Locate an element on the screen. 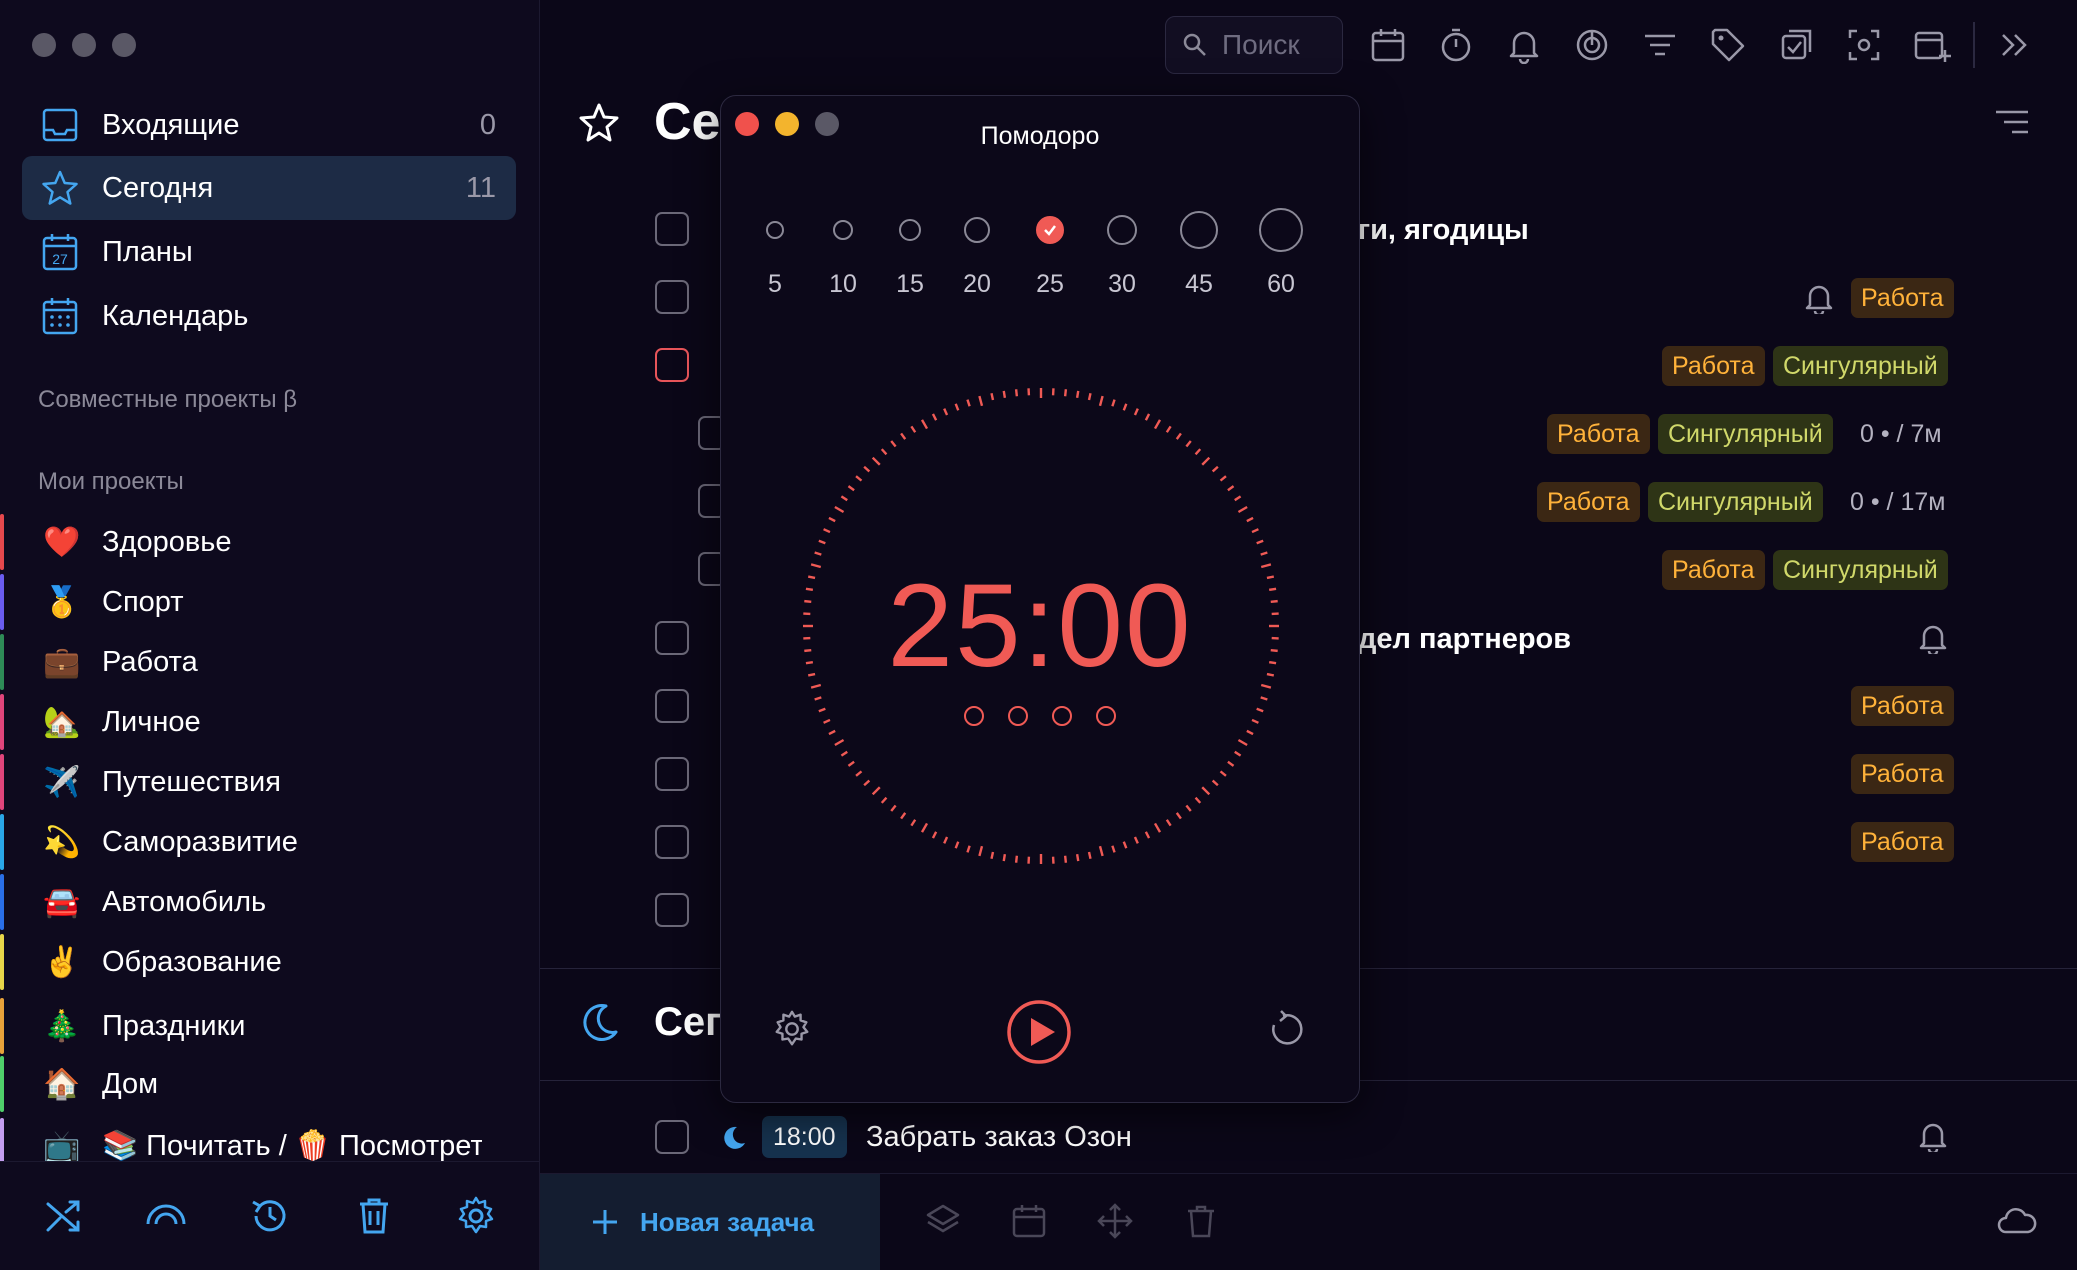 The image size is (2077, 1270). duration-option-60: 60 is located at coordinates (1281, 253).